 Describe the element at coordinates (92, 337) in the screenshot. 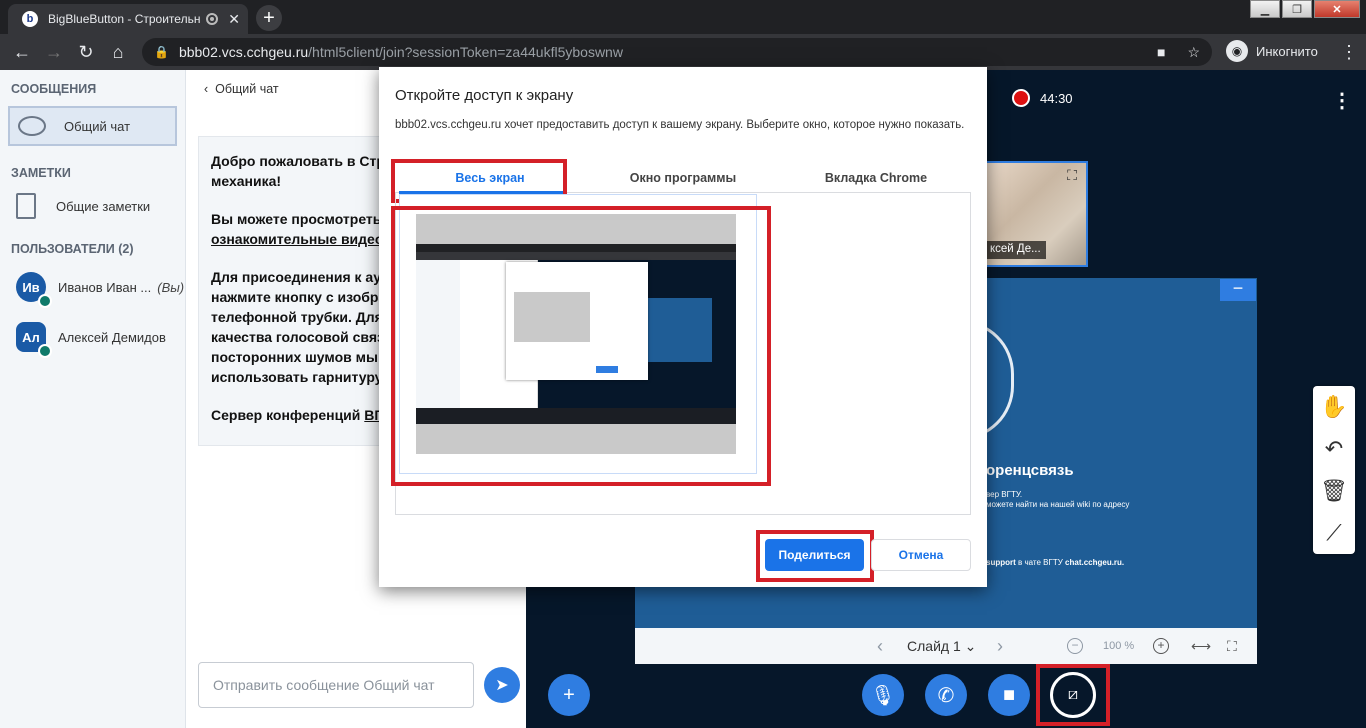

I see `user-item: Ал Алексей Демидов` at that location.